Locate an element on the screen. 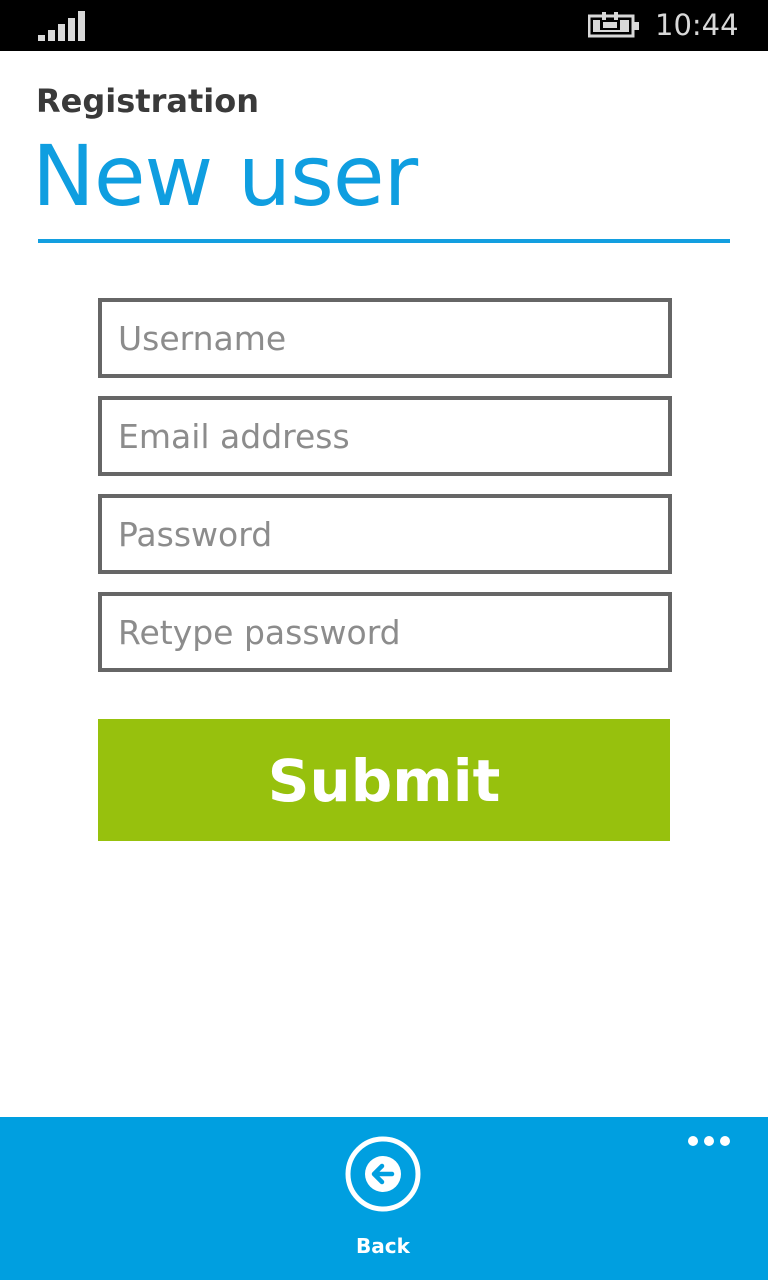 This screenshot has width=768, height=1280. username-input is located at coordinates (385, 338).